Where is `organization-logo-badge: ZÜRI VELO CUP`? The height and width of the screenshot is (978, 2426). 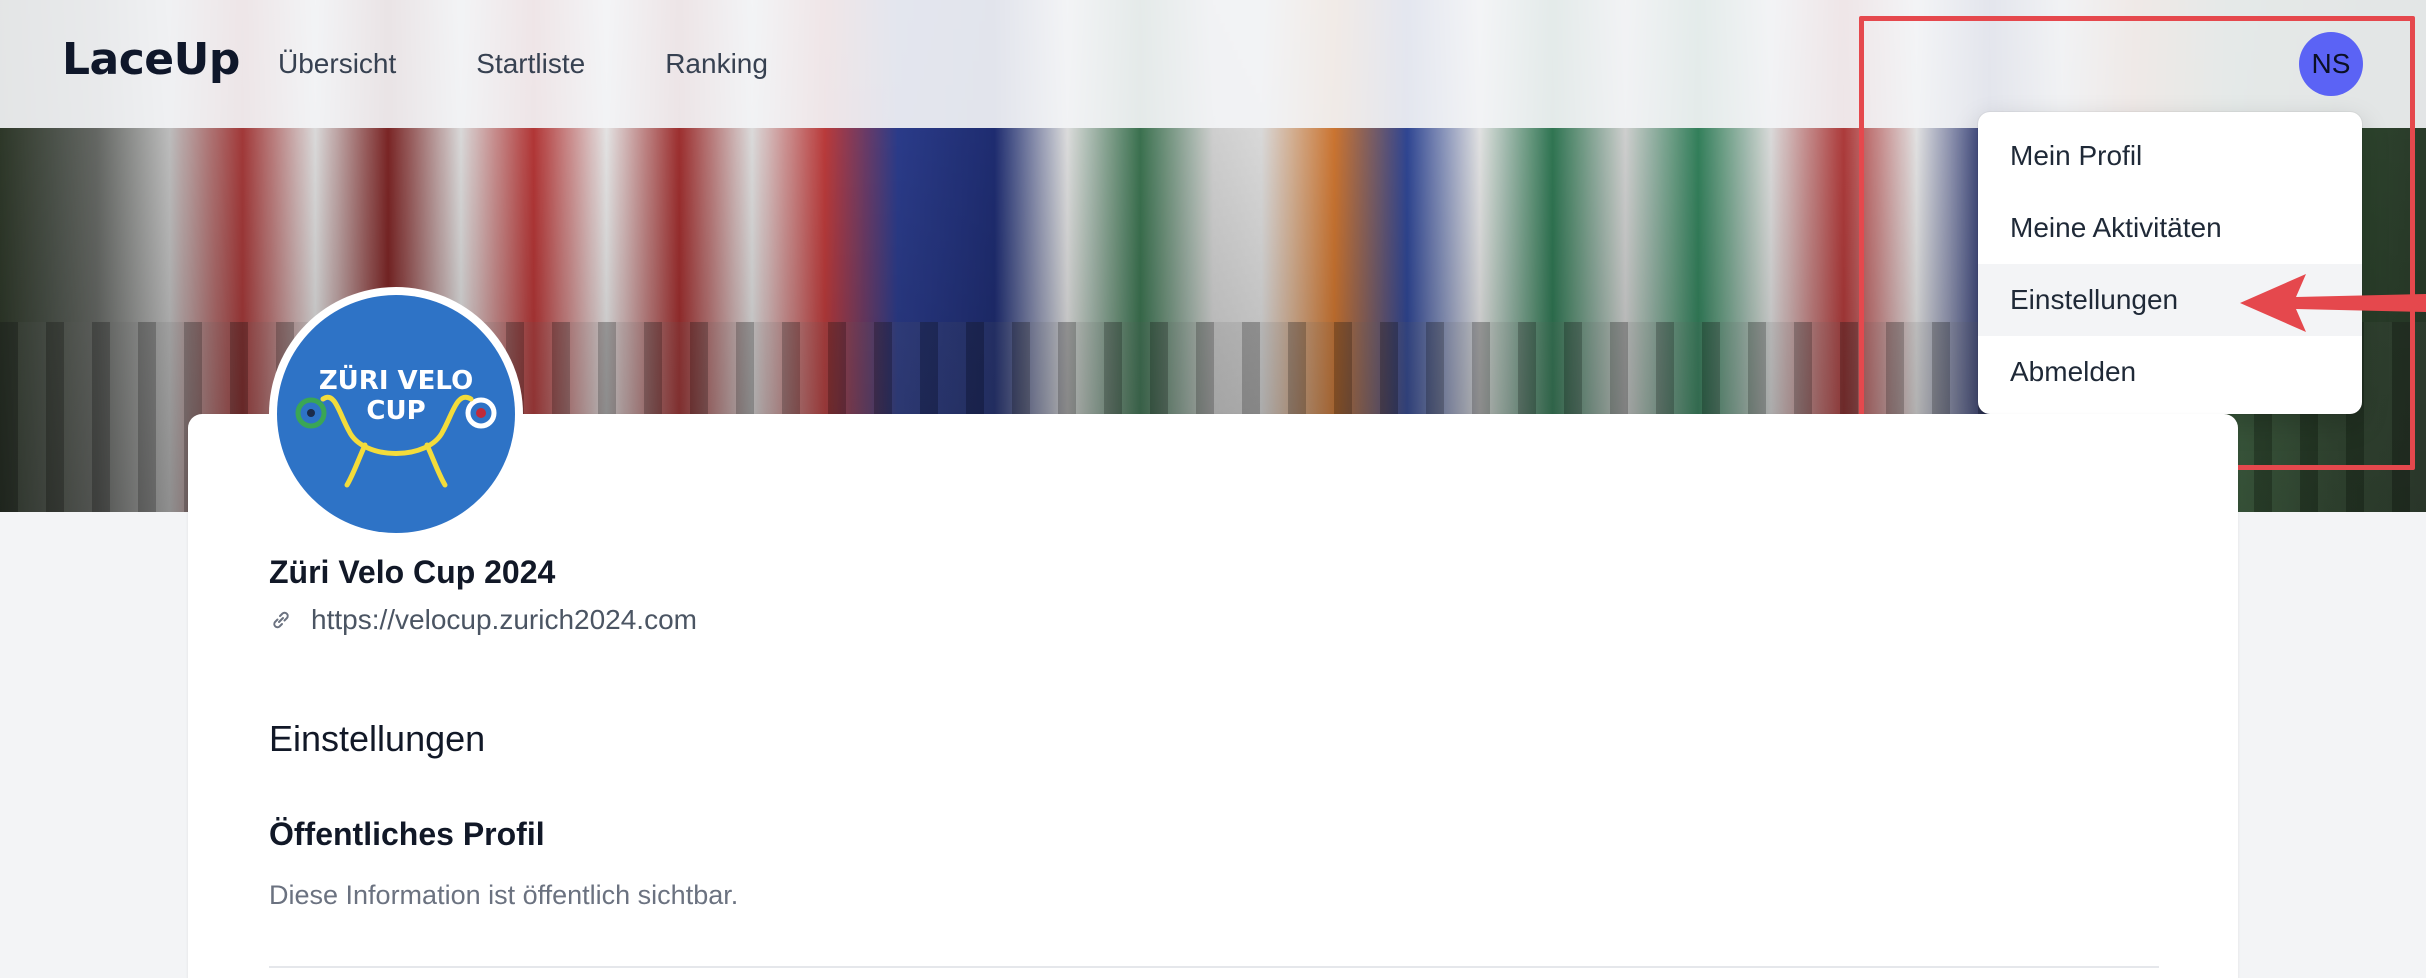 organization-logo-badge: ZÜRI VELO CUP is located at coordinates (396, 414).